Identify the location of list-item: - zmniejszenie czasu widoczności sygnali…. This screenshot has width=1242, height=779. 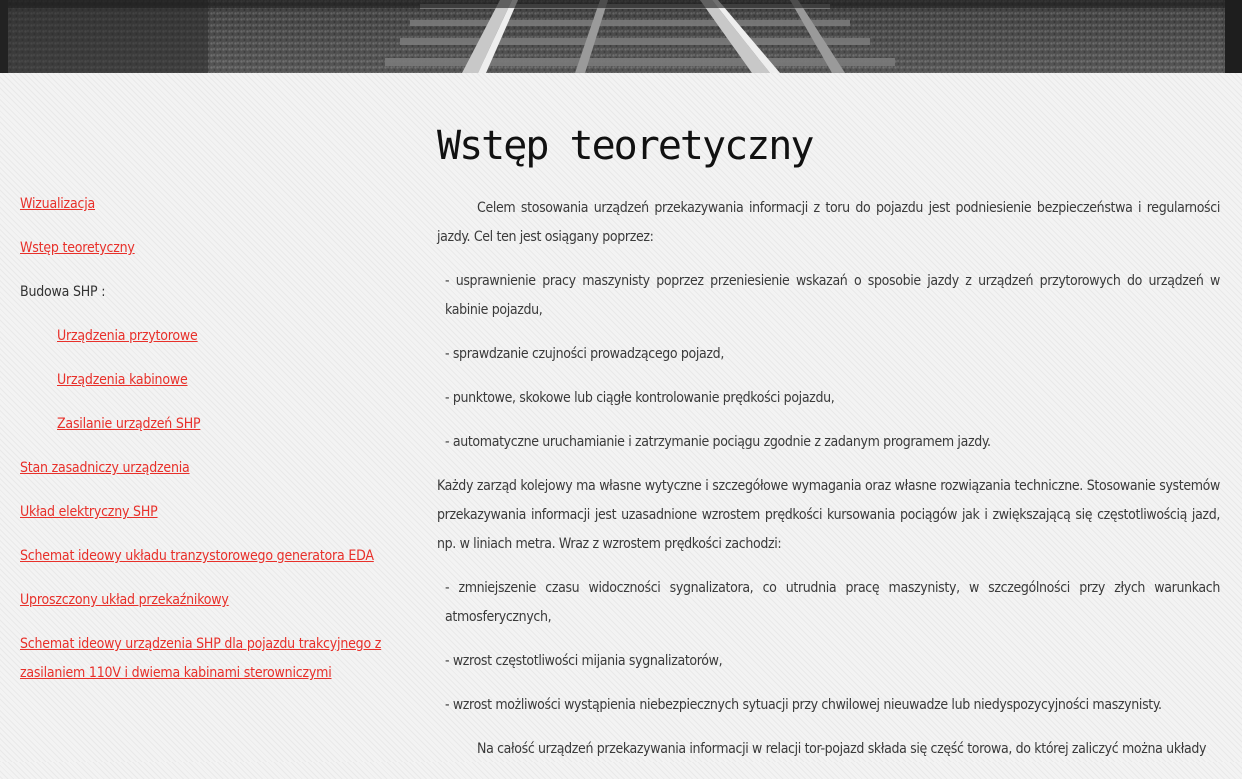
(832, 602).